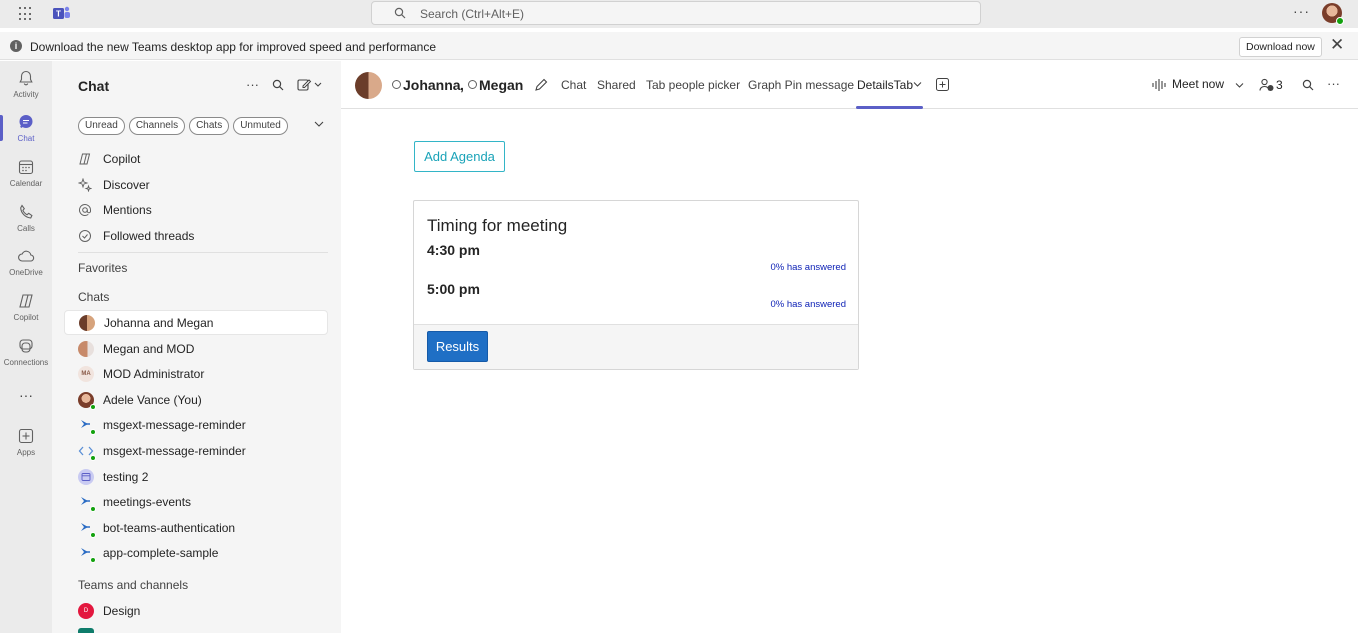 Image resolution: width=1358 pixels, height=633 pixels. What do you see at coordinates (453, 289) in the screenshot?
I see `option-time: 5:00 pm` at bounding box center [453, 289].